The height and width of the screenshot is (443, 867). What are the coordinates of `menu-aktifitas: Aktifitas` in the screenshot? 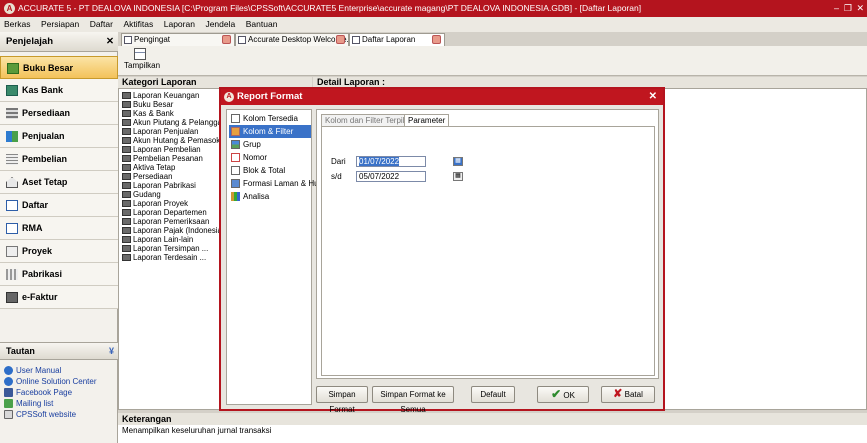 It's located at (138, 24).